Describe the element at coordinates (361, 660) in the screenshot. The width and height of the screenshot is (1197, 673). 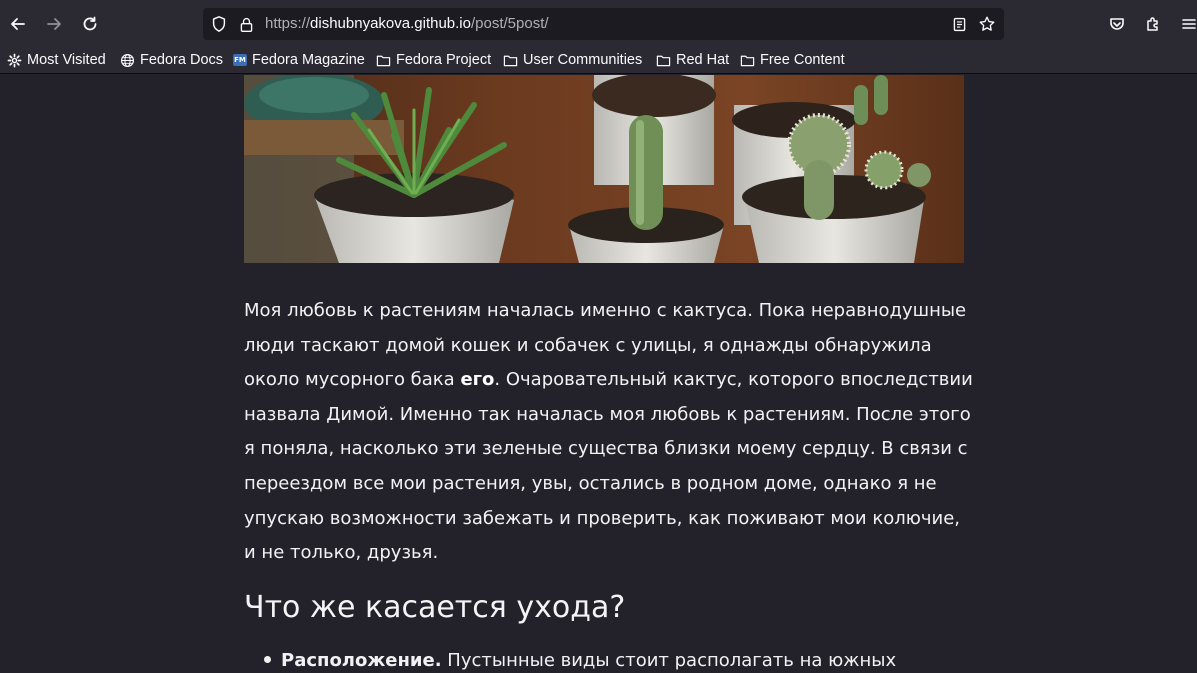
I see `list-item-bold: Расположение.` at that location.